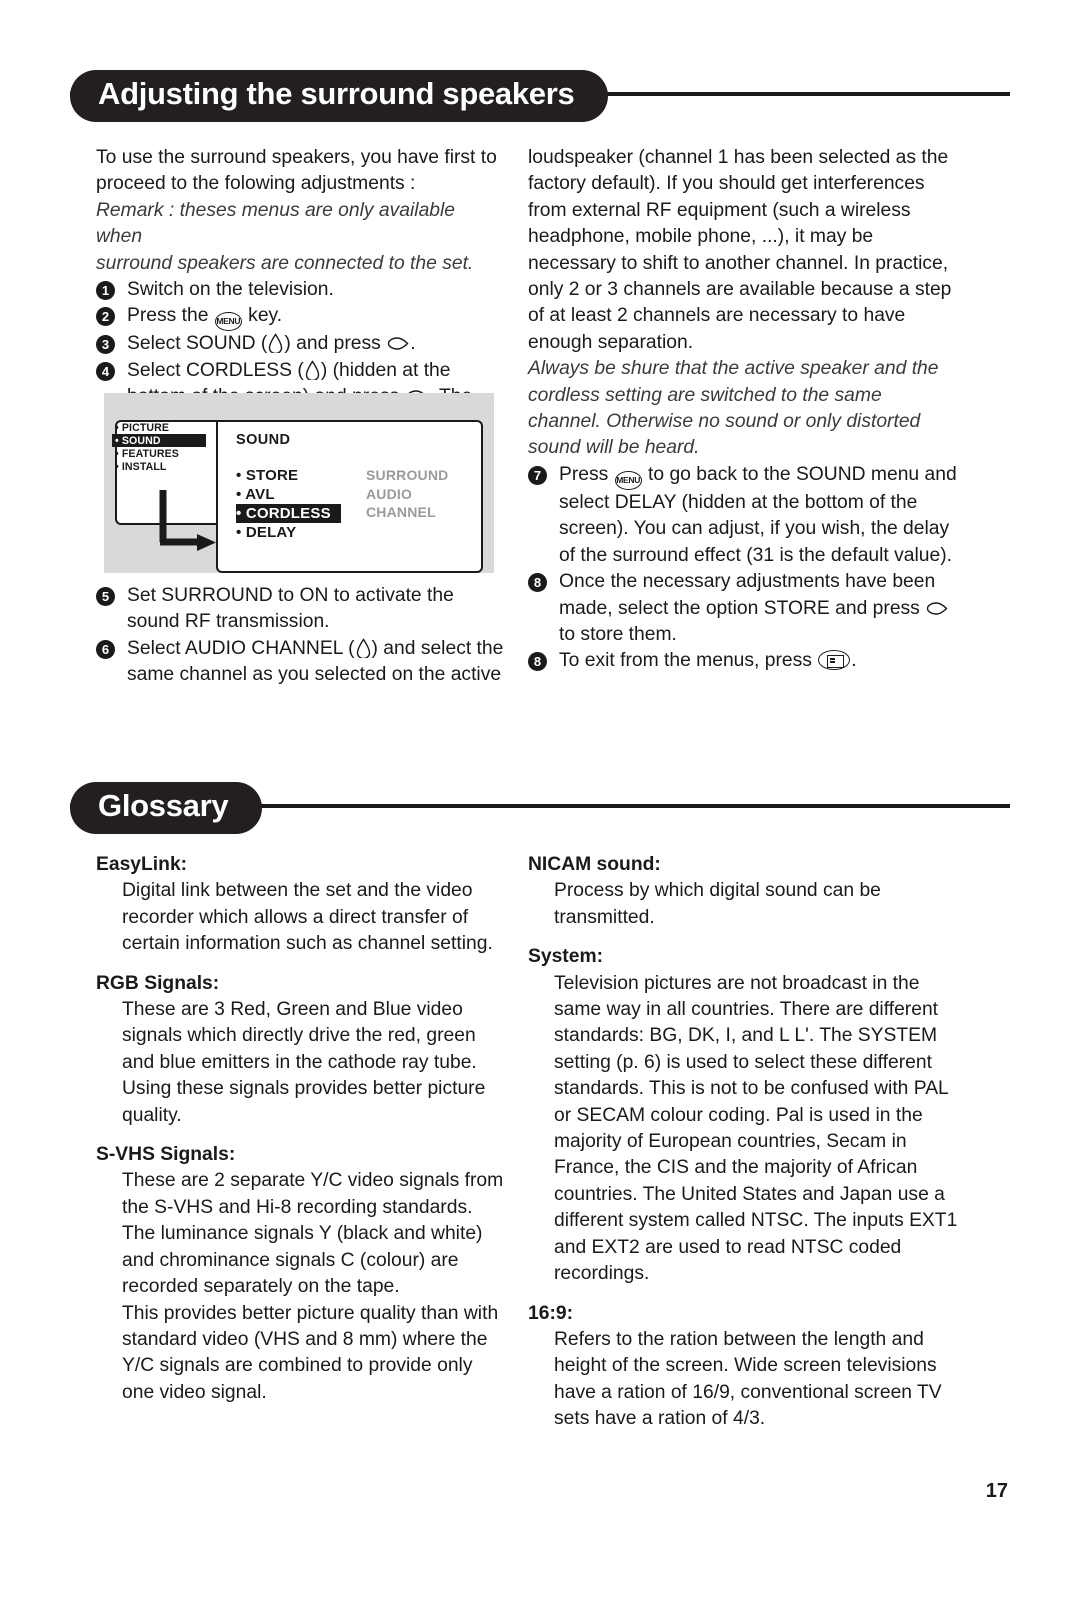  What do you see at coordinates (301, 317) in the screenshot?
I see `step-2: 2 Press the MENU key.` at bounding box center [301, 317].